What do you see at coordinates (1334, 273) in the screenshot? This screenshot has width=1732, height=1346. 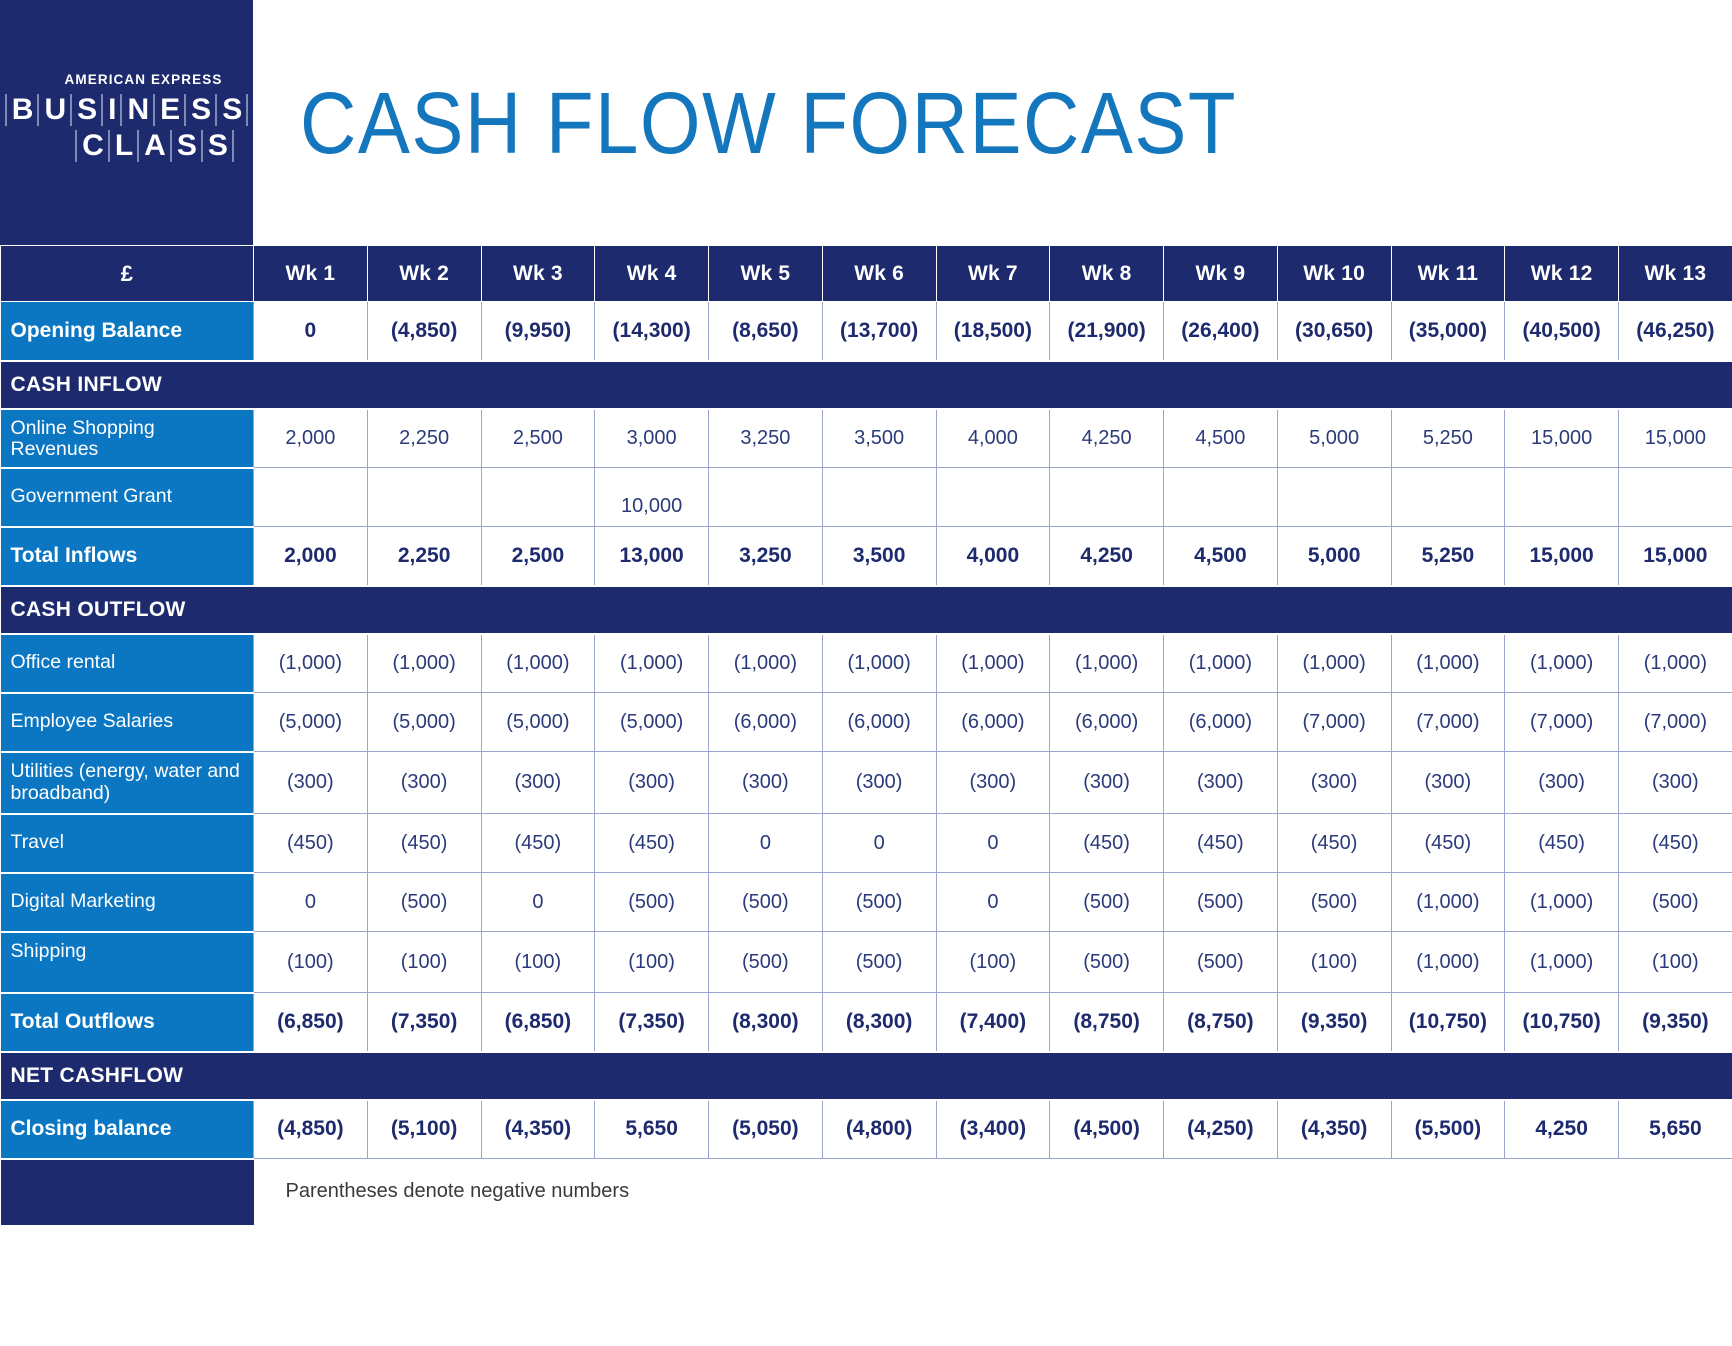 I see `column-header-week-10: Wk 10` at bounding box center [1334, 273].